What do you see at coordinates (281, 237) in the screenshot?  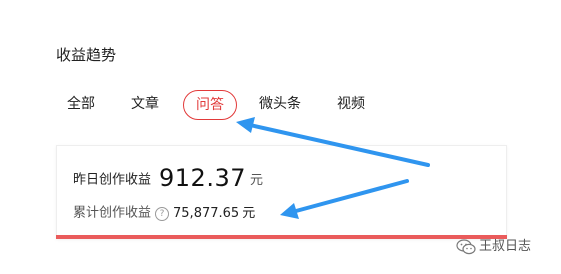 I see `card-accent-bar` at bounding box center [281, 237].